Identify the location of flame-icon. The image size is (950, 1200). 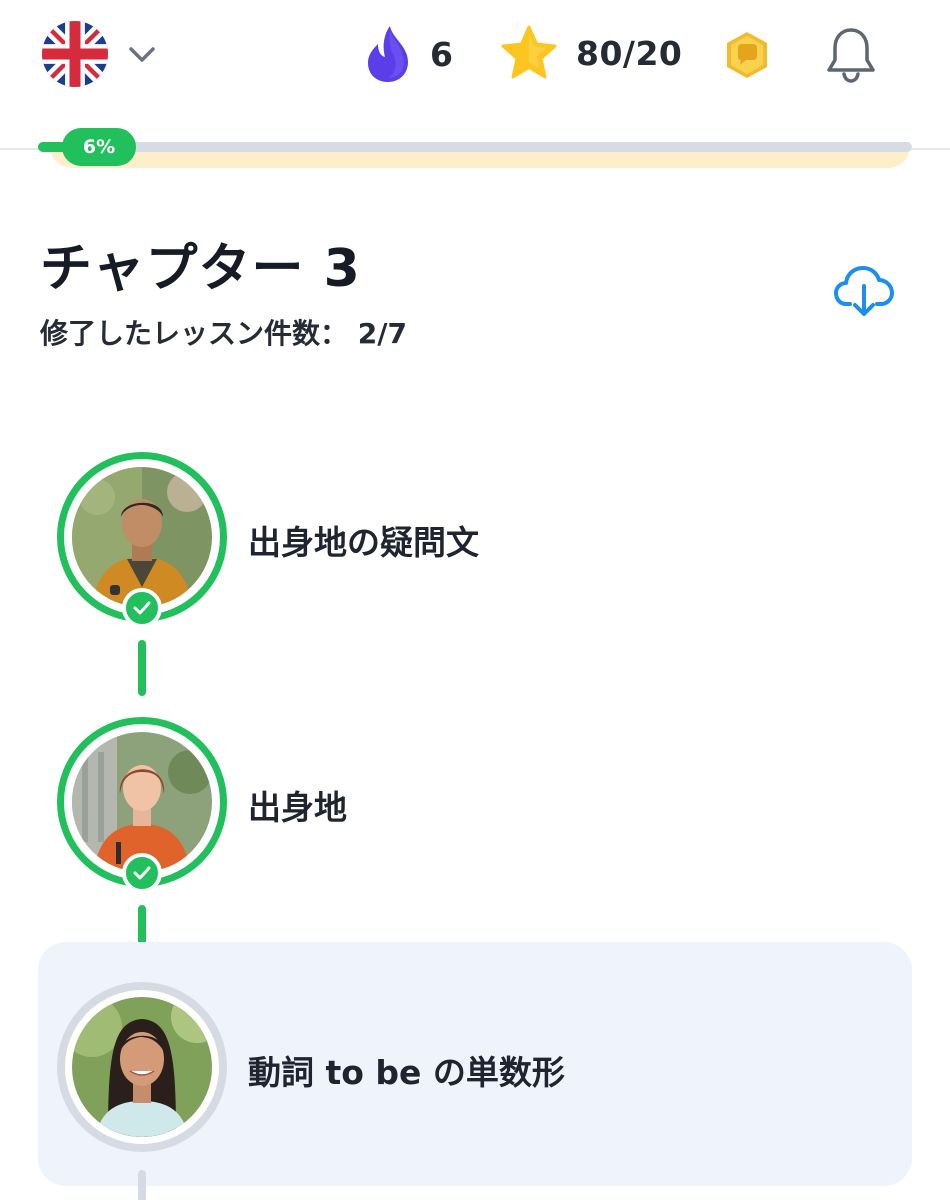
(388, 54).